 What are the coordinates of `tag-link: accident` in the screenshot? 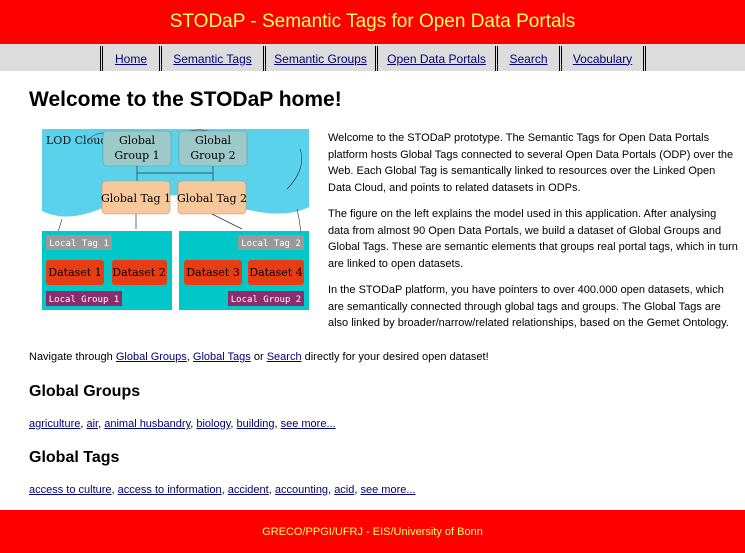 It's located at (248, 490).